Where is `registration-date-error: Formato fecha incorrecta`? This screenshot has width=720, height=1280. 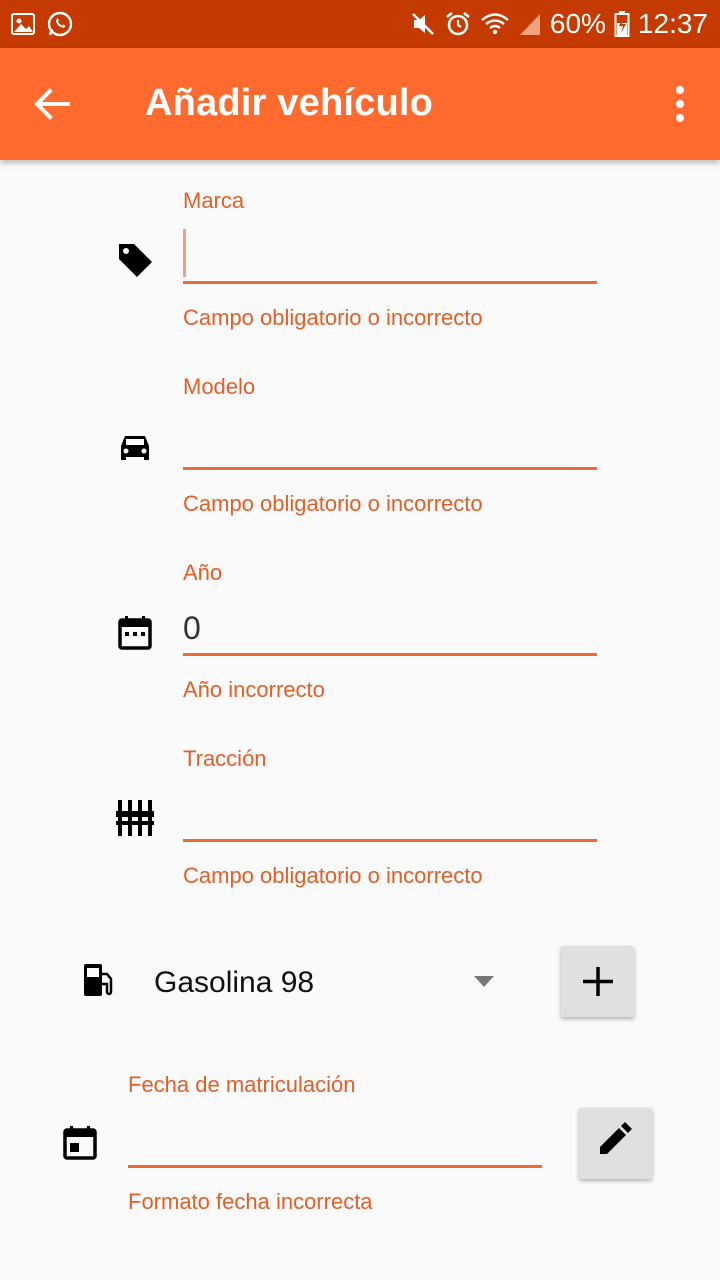 registration-date-error: Formato fecha incorrecta is located at coordinates (250, 1201).